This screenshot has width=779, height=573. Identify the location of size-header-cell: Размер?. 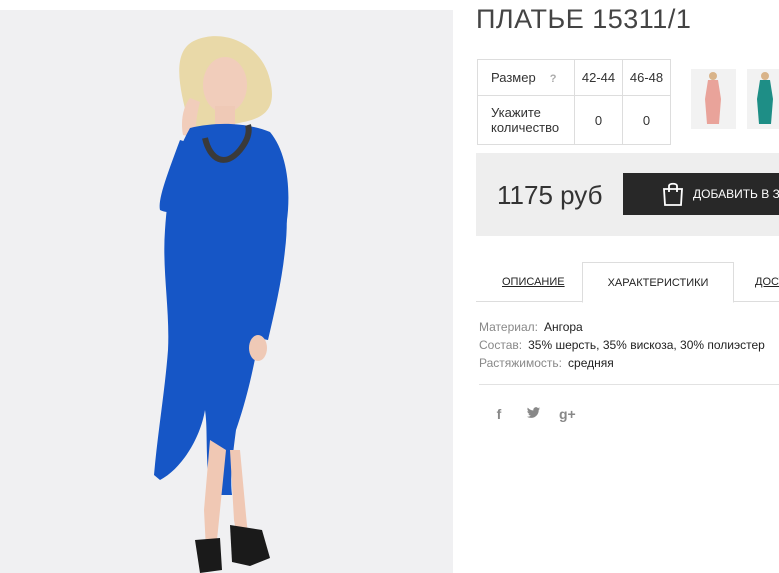
(526, 77).